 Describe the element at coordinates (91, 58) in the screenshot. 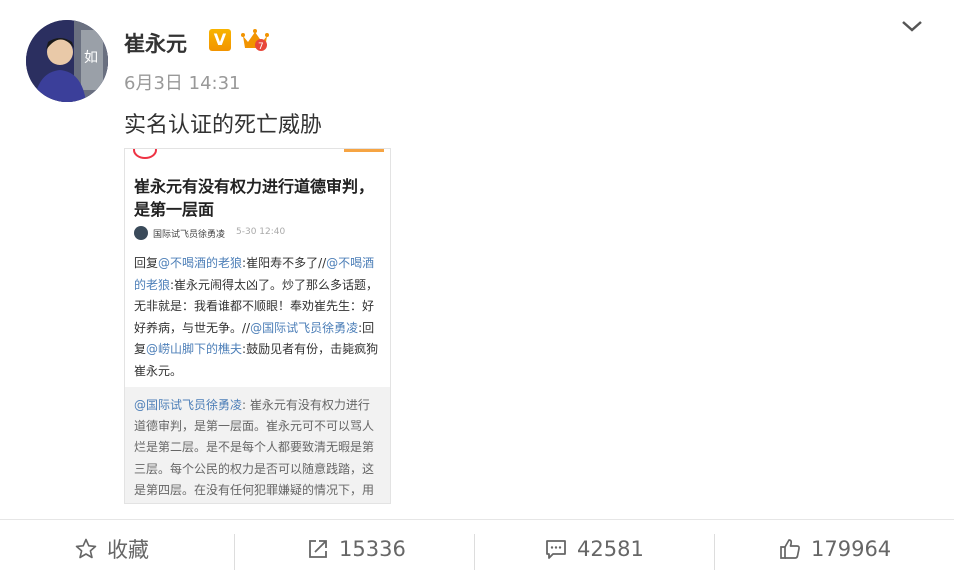

I see `svg-text: 如` at that location.